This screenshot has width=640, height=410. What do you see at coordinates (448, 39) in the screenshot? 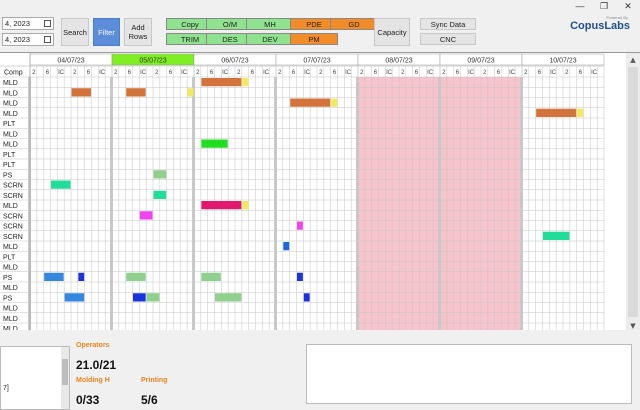
I see `cnc-button: CNC` at bounding box center [448, 39].